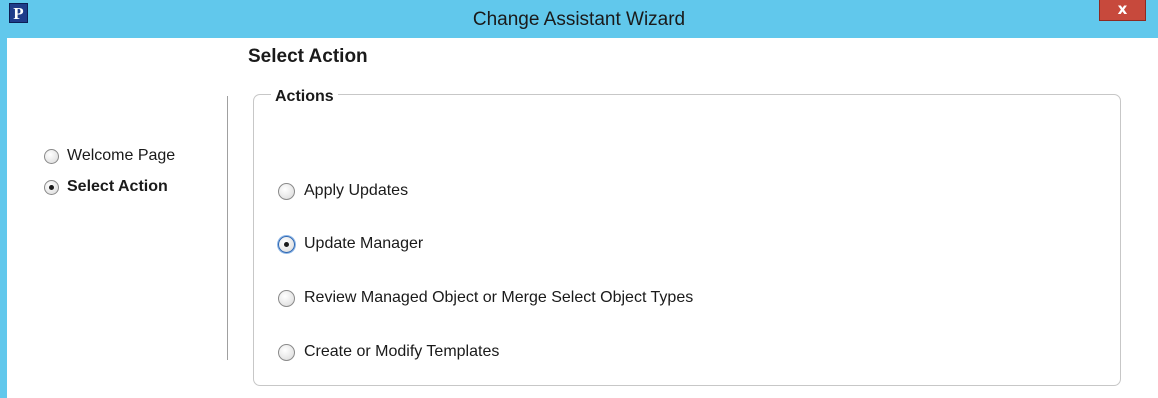 Image resolution: width=1158 pixels, height=398 pixels. I want to click on step-welcome-page: Welcome Page, so click(109, 156).